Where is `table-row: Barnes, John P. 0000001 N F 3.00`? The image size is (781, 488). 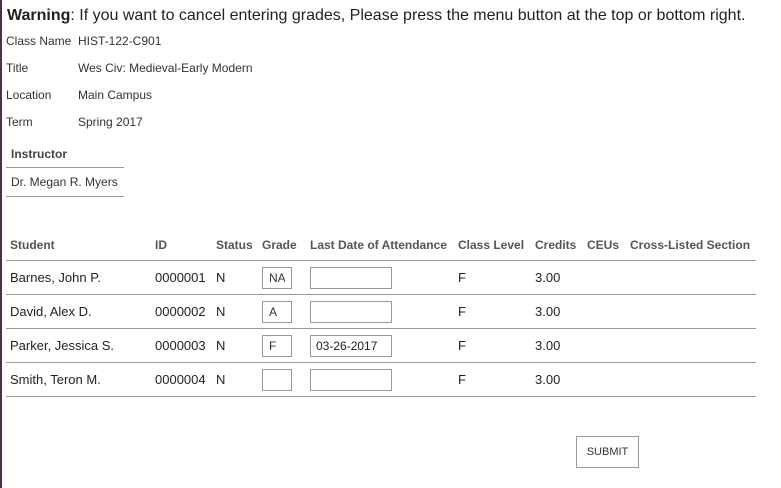 table-row: Barnes, John P. 0000001 N F 3.00 is located at coordinates (381, 277).